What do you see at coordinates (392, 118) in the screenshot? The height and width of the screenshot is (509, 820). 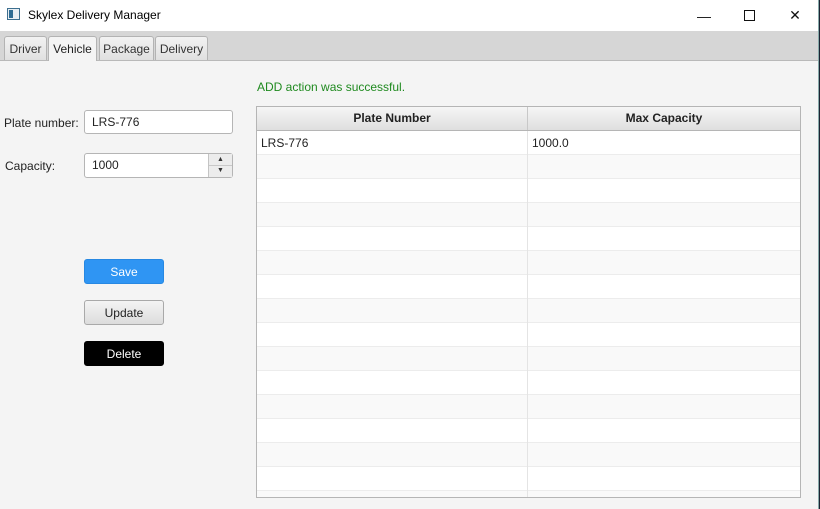 I see `column-header-plate-number: Plate Number` at bounding box center [392, 118].